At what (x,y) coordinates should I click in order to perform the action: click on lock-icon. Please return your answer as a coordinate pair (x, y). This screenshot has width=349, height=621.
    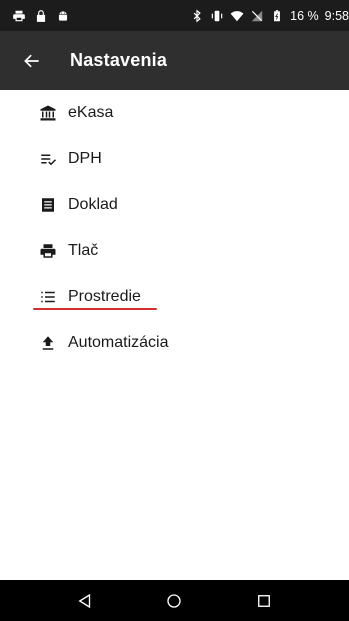
    Looking at the image, I should click on (41, 16).